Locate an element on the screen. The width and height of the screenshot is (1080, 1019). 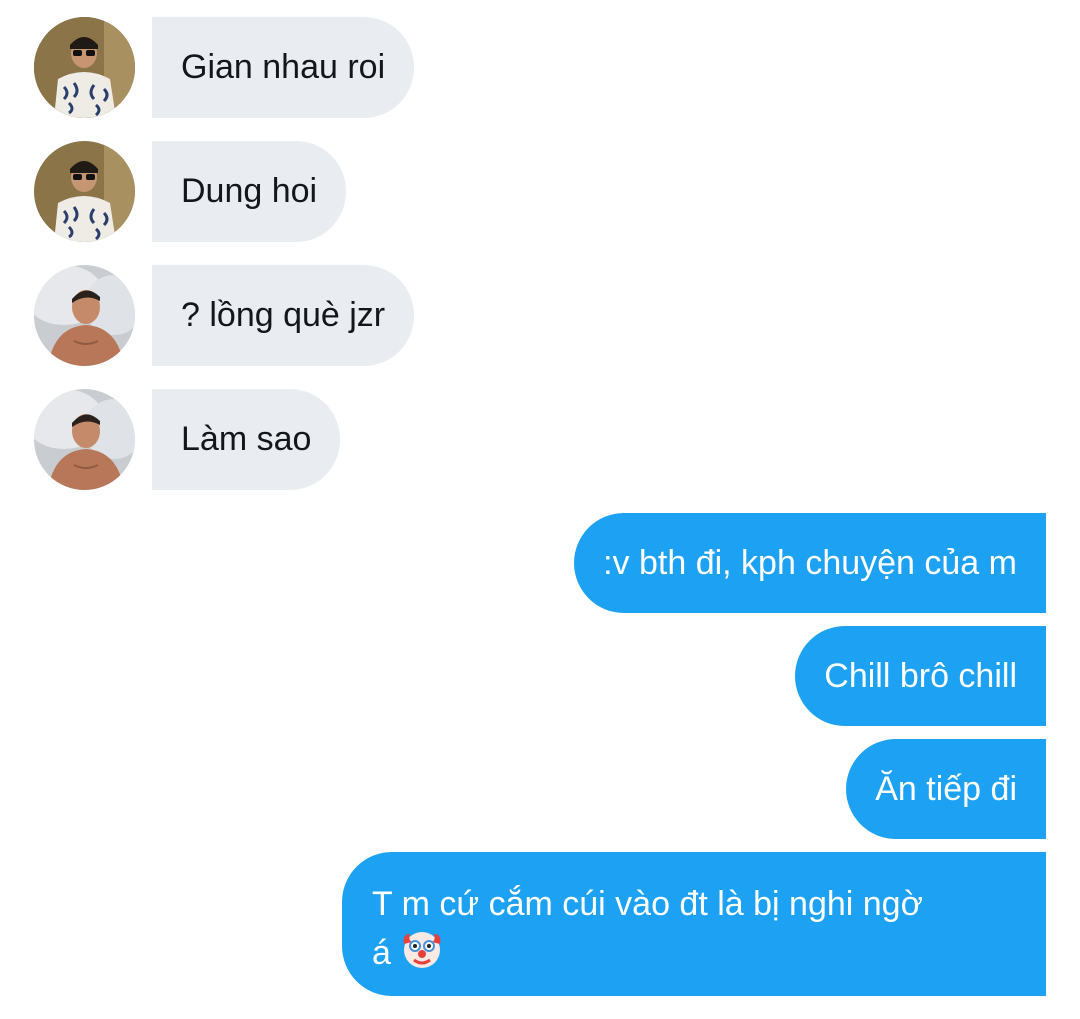
message-text: Chill brô chill is located at coordinates (920, 676).